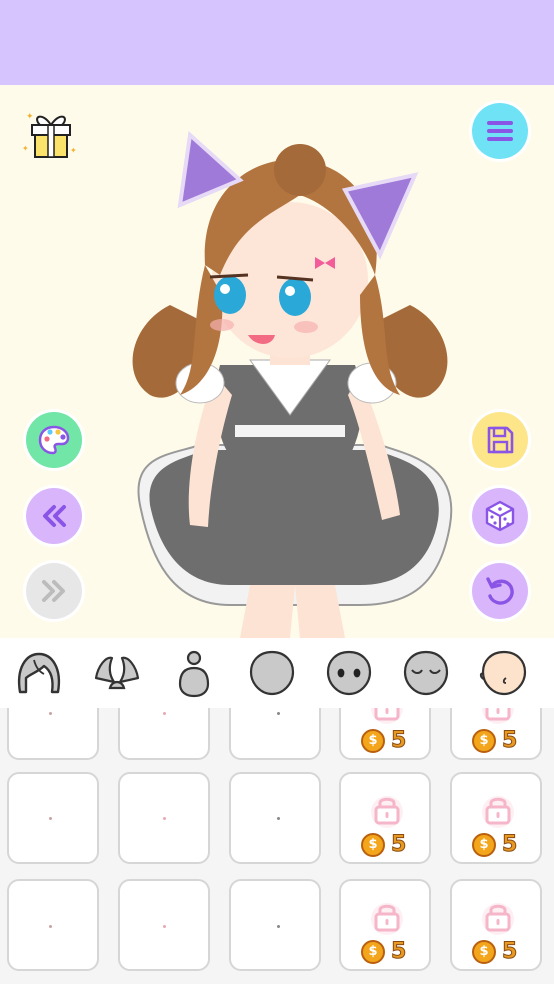  I want to click on fast-forward-button, so click(54, 591).